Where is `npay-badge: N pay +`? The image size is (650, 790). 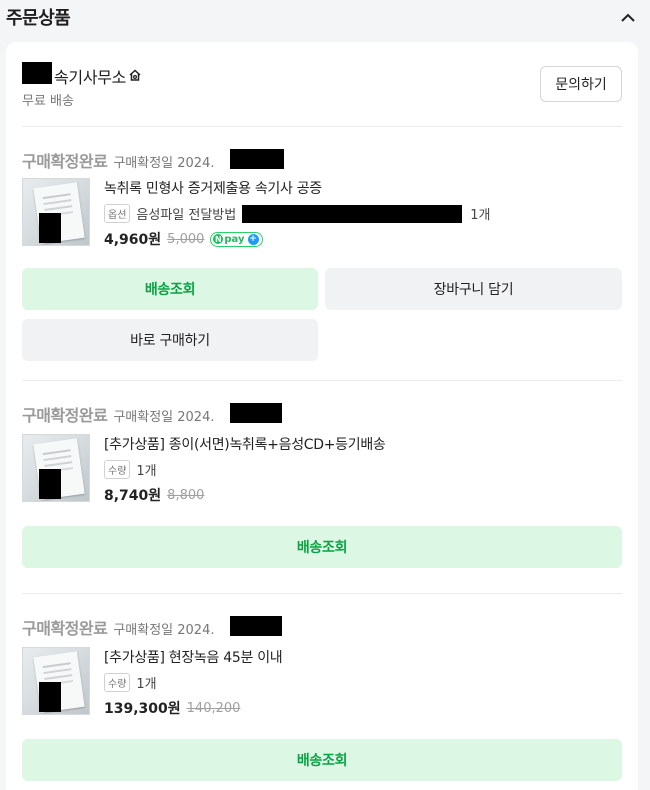 npay-badge: N pay + is located at coordinates (236, 239).